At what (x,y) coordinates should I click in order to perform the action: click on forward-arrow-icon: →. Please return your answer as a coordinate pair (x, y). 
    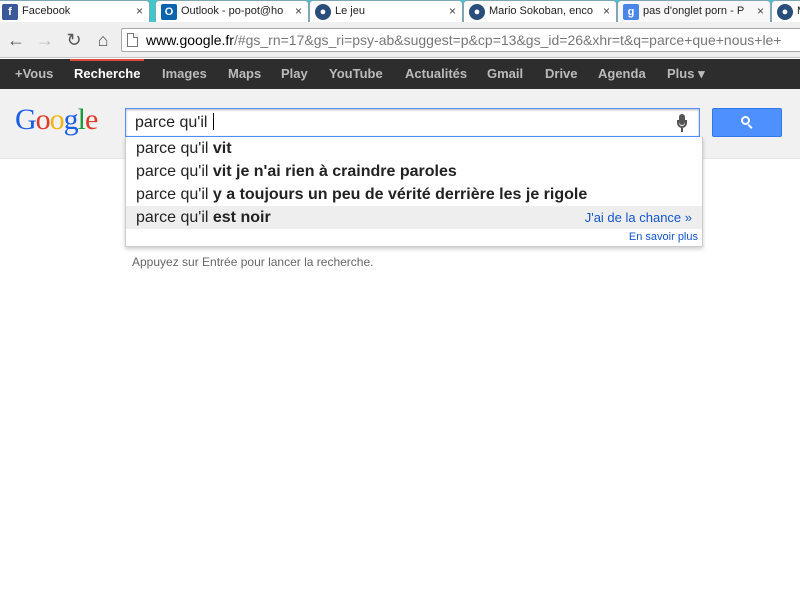
    Looking at the image, I should click on (45, 40).